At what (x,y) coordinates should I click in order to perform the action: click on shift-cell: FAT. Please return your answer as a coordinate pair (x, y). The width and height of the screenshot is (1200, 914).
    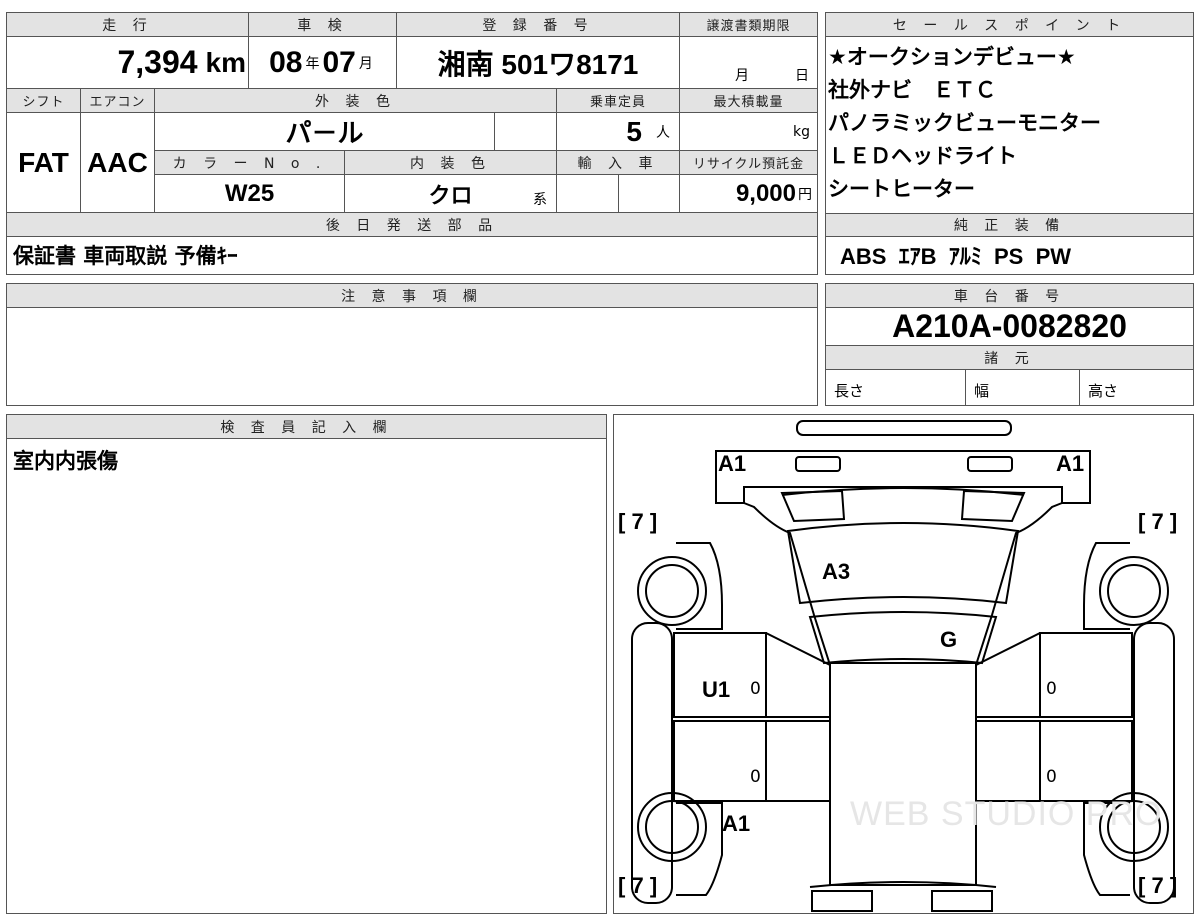
    Looking at the image, I should click on (44, 163).